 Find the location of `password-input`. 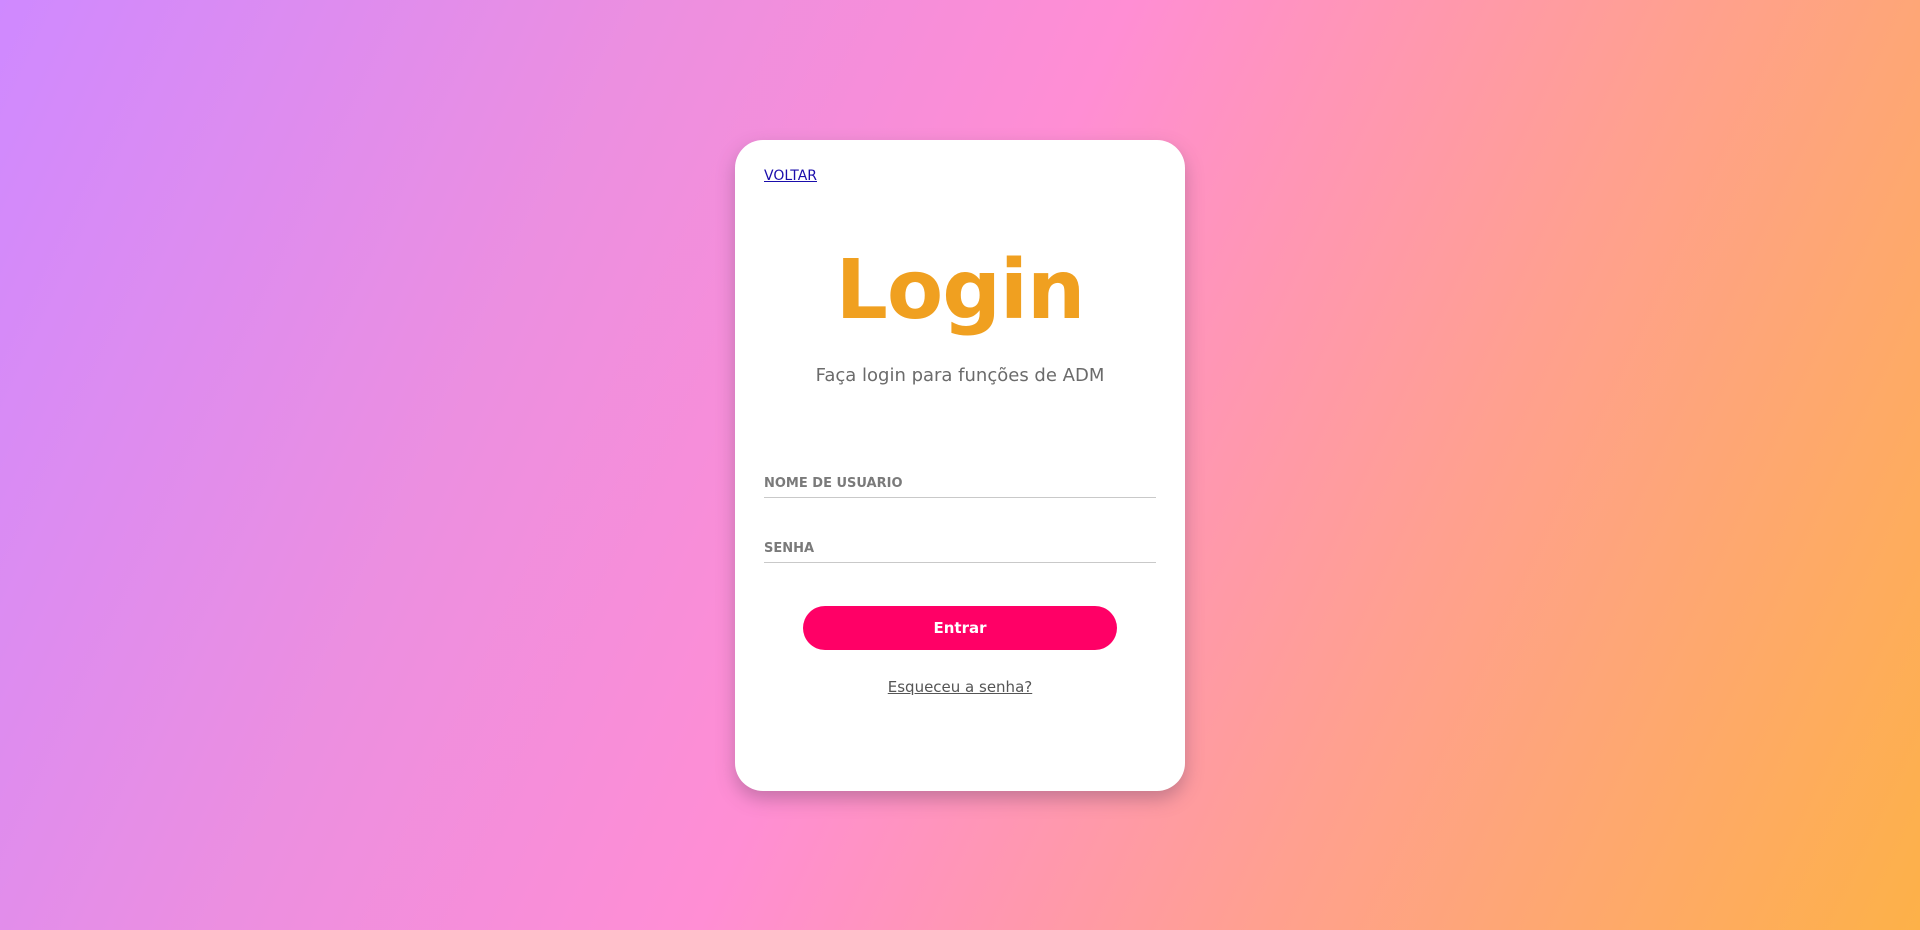

password-input is located at coordinates (960, 552).